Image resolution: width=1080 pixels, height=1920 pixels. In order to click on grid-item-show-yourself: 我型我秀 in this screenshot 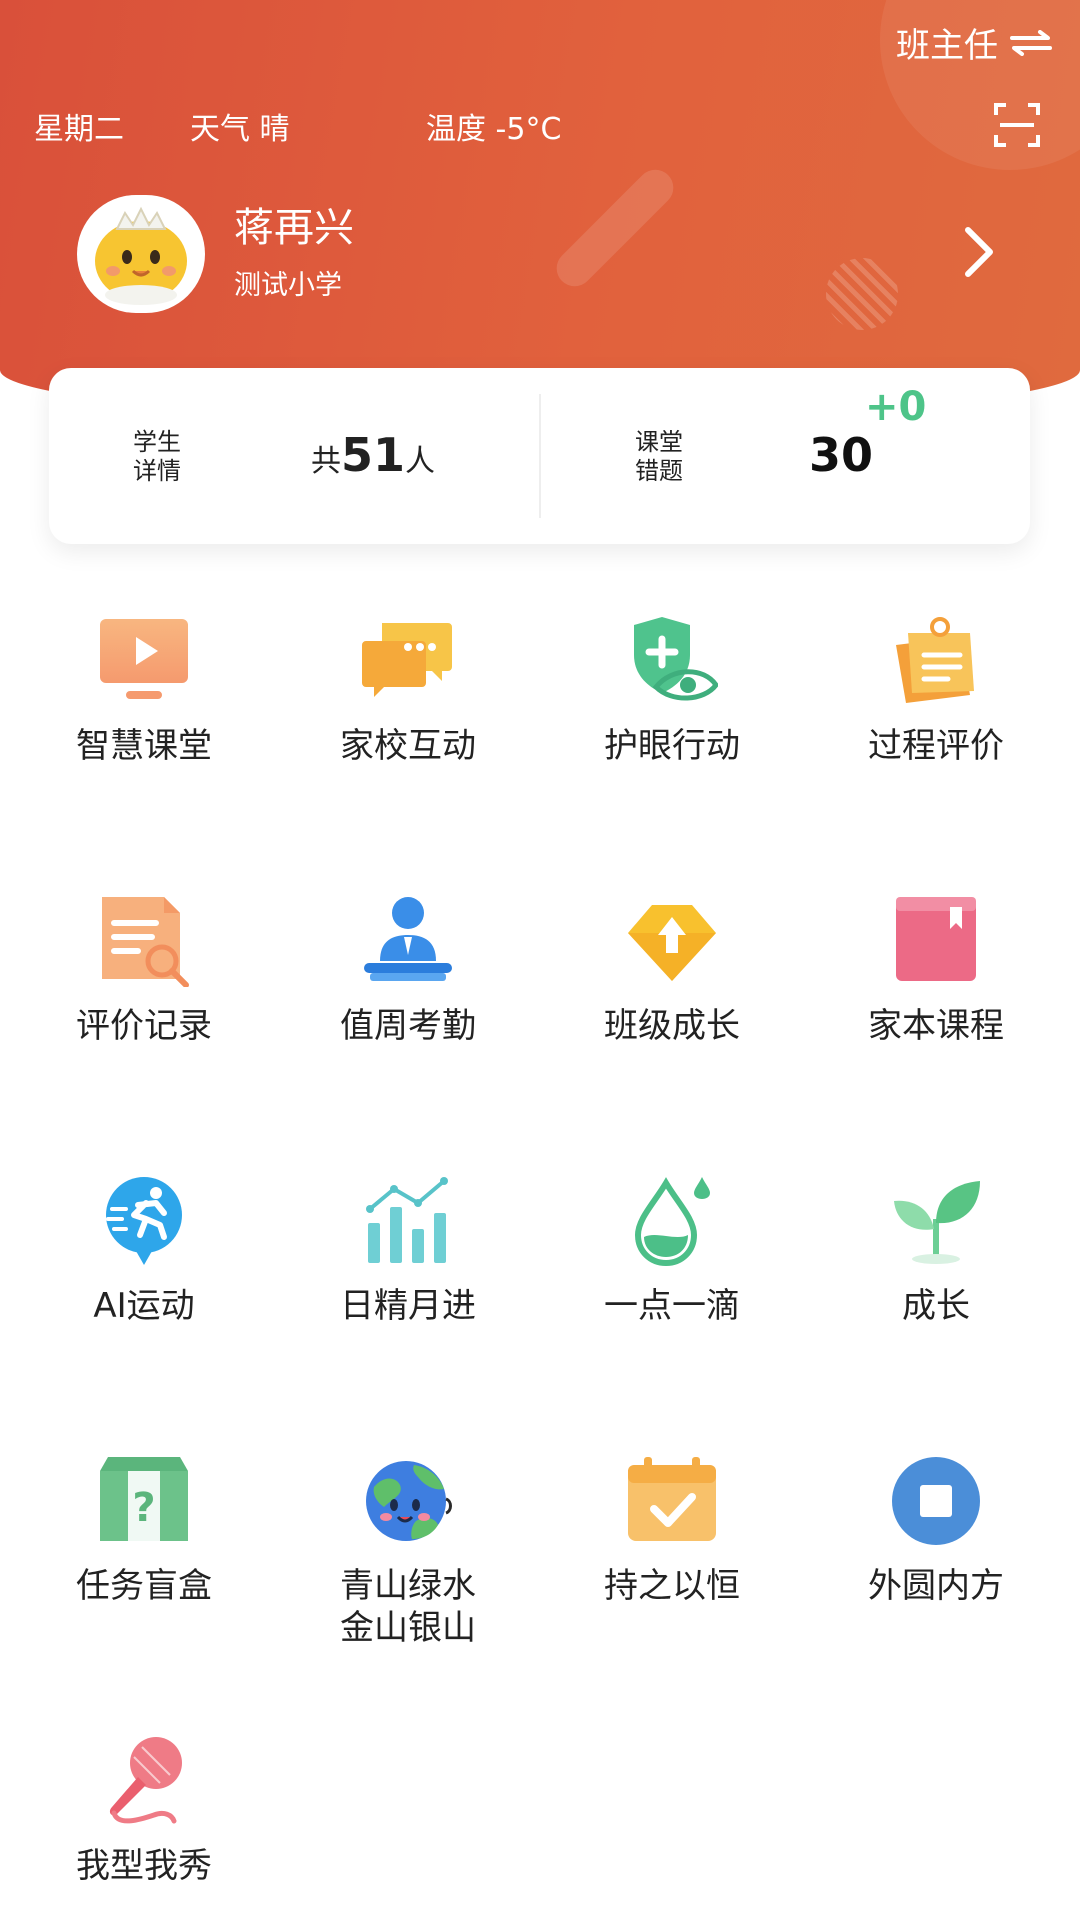, I will do `click(144, 1810)`.